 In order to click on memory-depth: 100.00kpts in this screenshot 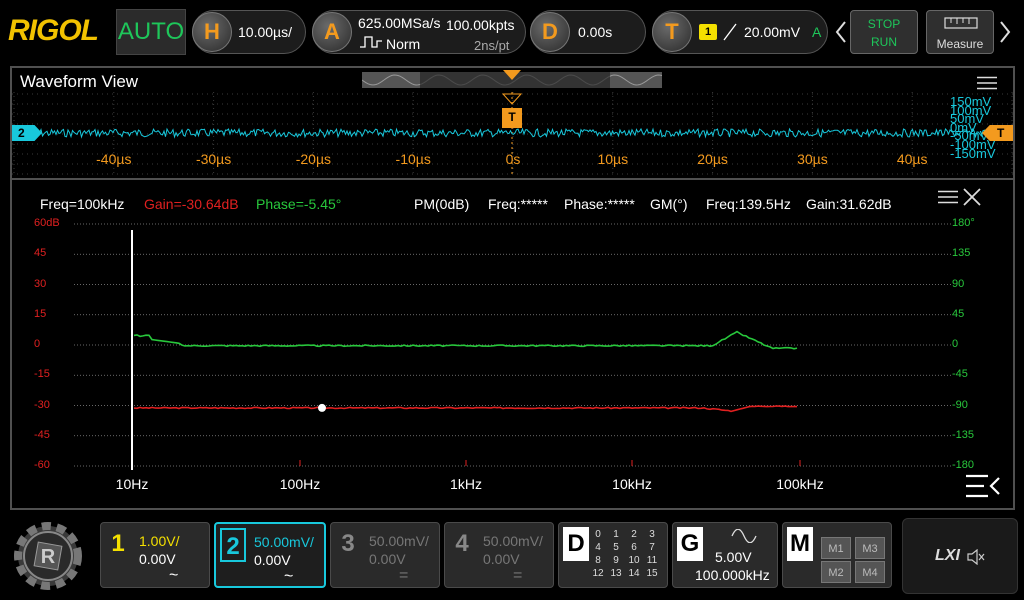, I will do `click(480, 25)`.